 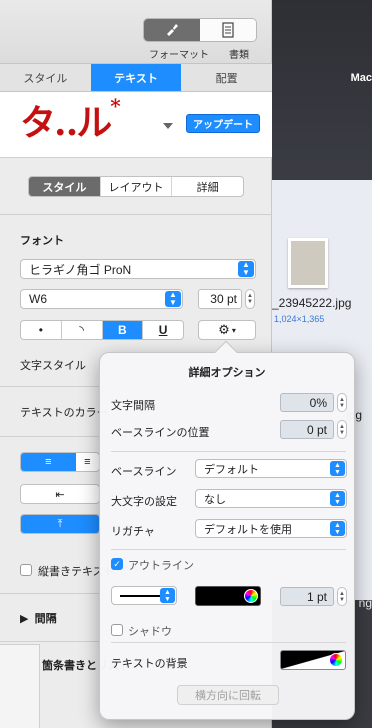 I want to click on char-spacing-stepper: ▲ ▼, so click(x=342, y=402).